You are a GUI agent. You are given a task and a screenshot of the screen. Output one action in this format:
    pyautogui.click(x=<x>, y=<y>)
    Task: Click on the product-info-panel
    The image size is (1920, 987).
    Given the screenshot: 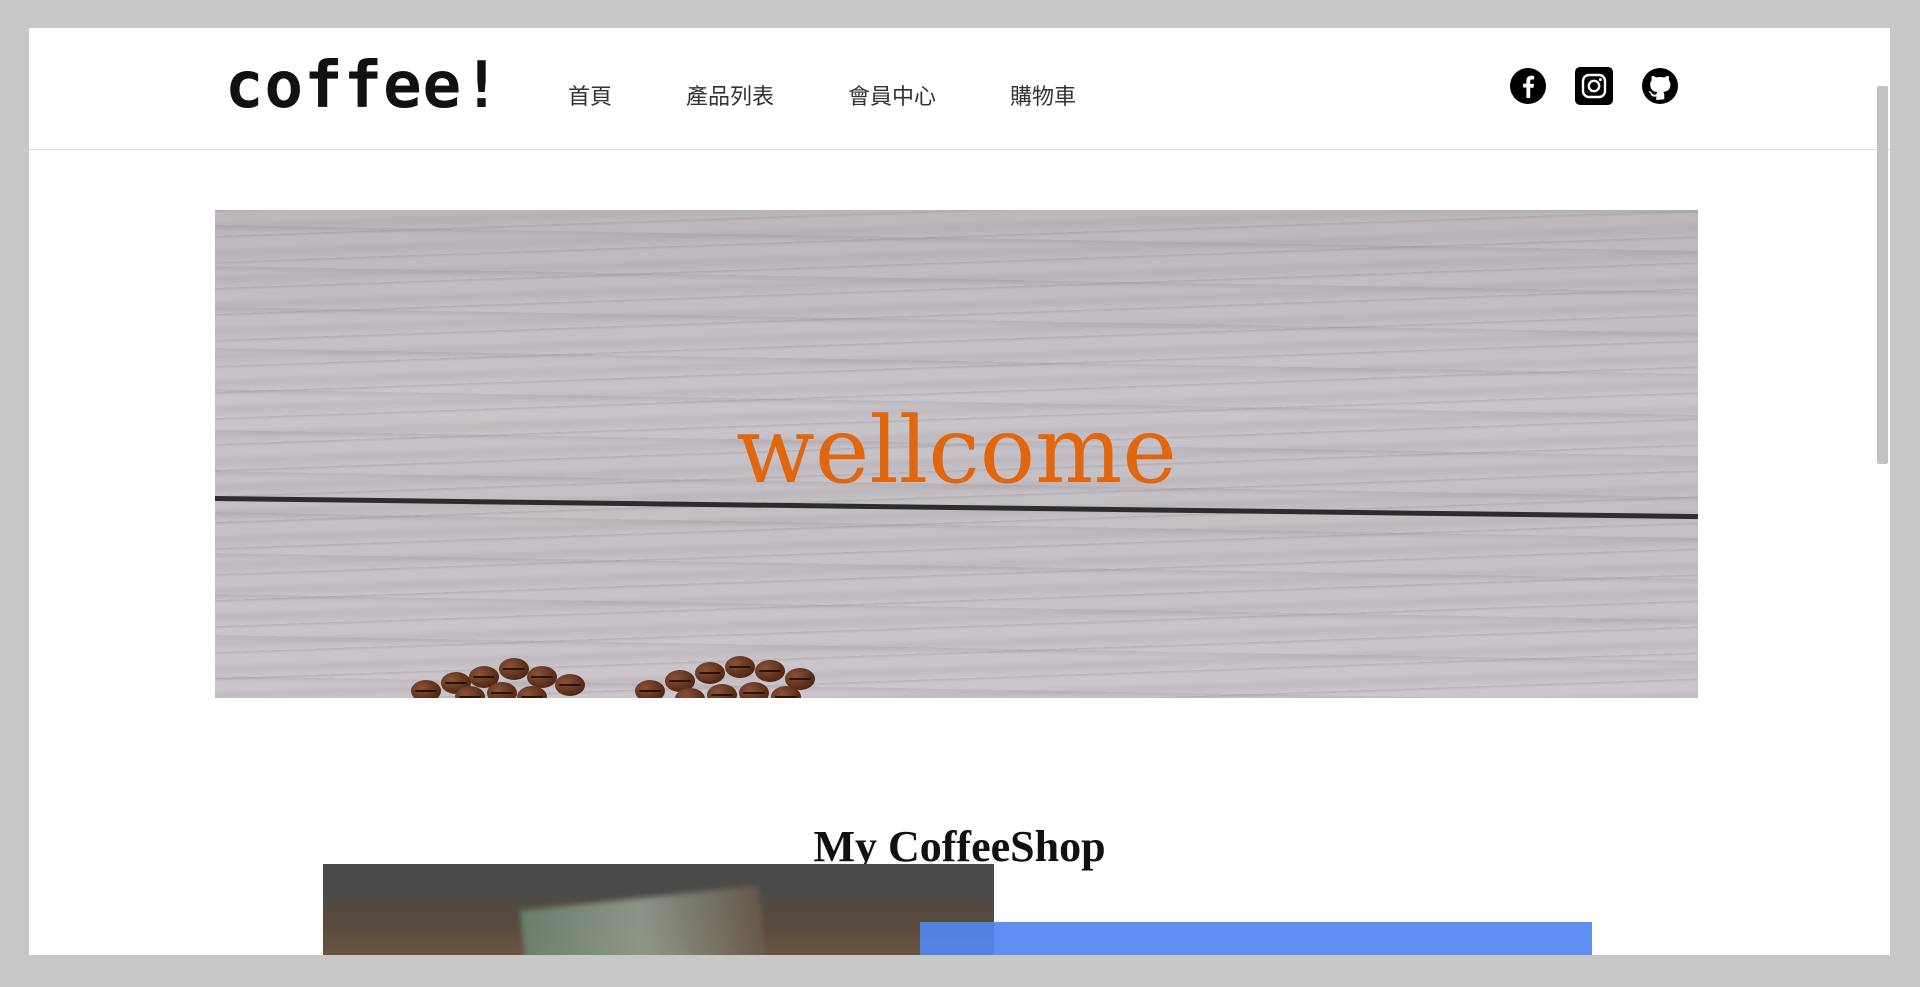 What is the action you would take?
    pyautogui.click(x=1256, y=938)
    